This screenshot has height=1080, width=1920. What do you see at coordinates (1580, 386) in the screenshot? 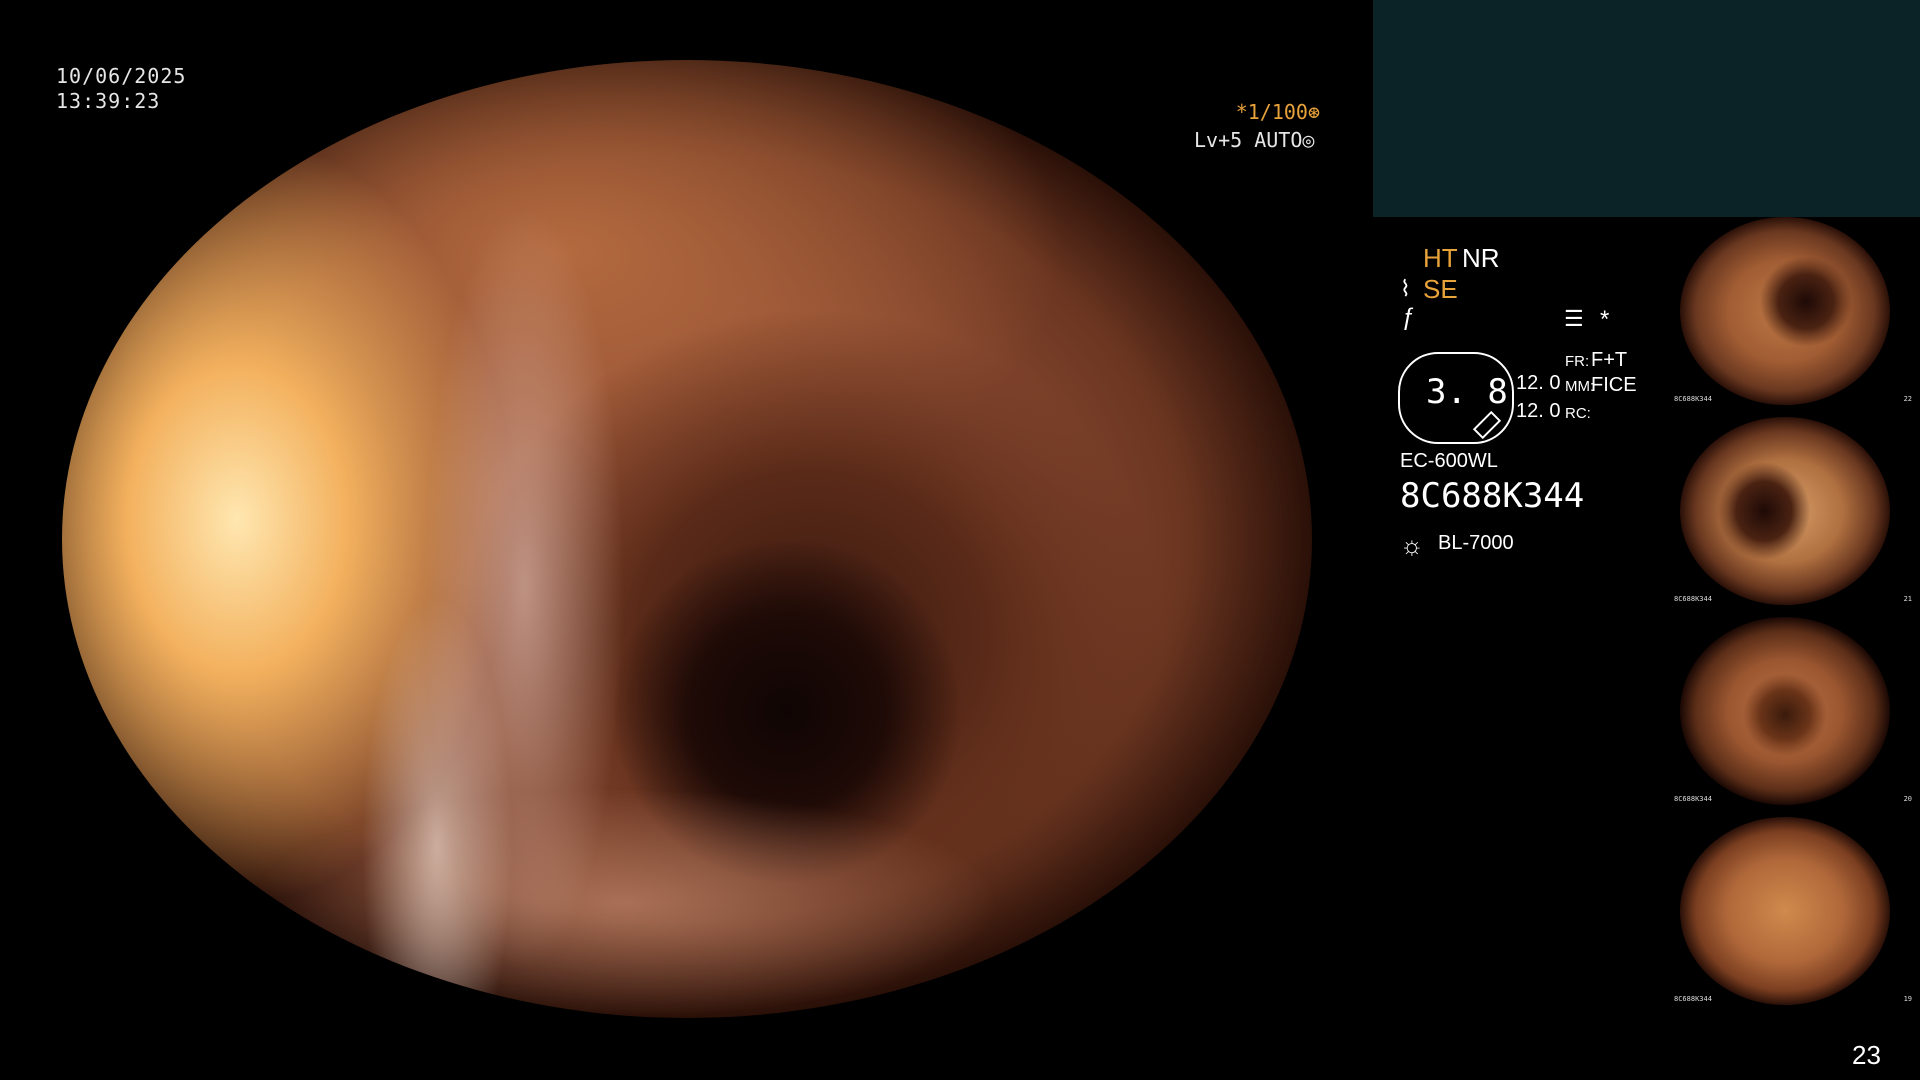
I see `mm-label: MM:` at bounding box center [1580, 386].